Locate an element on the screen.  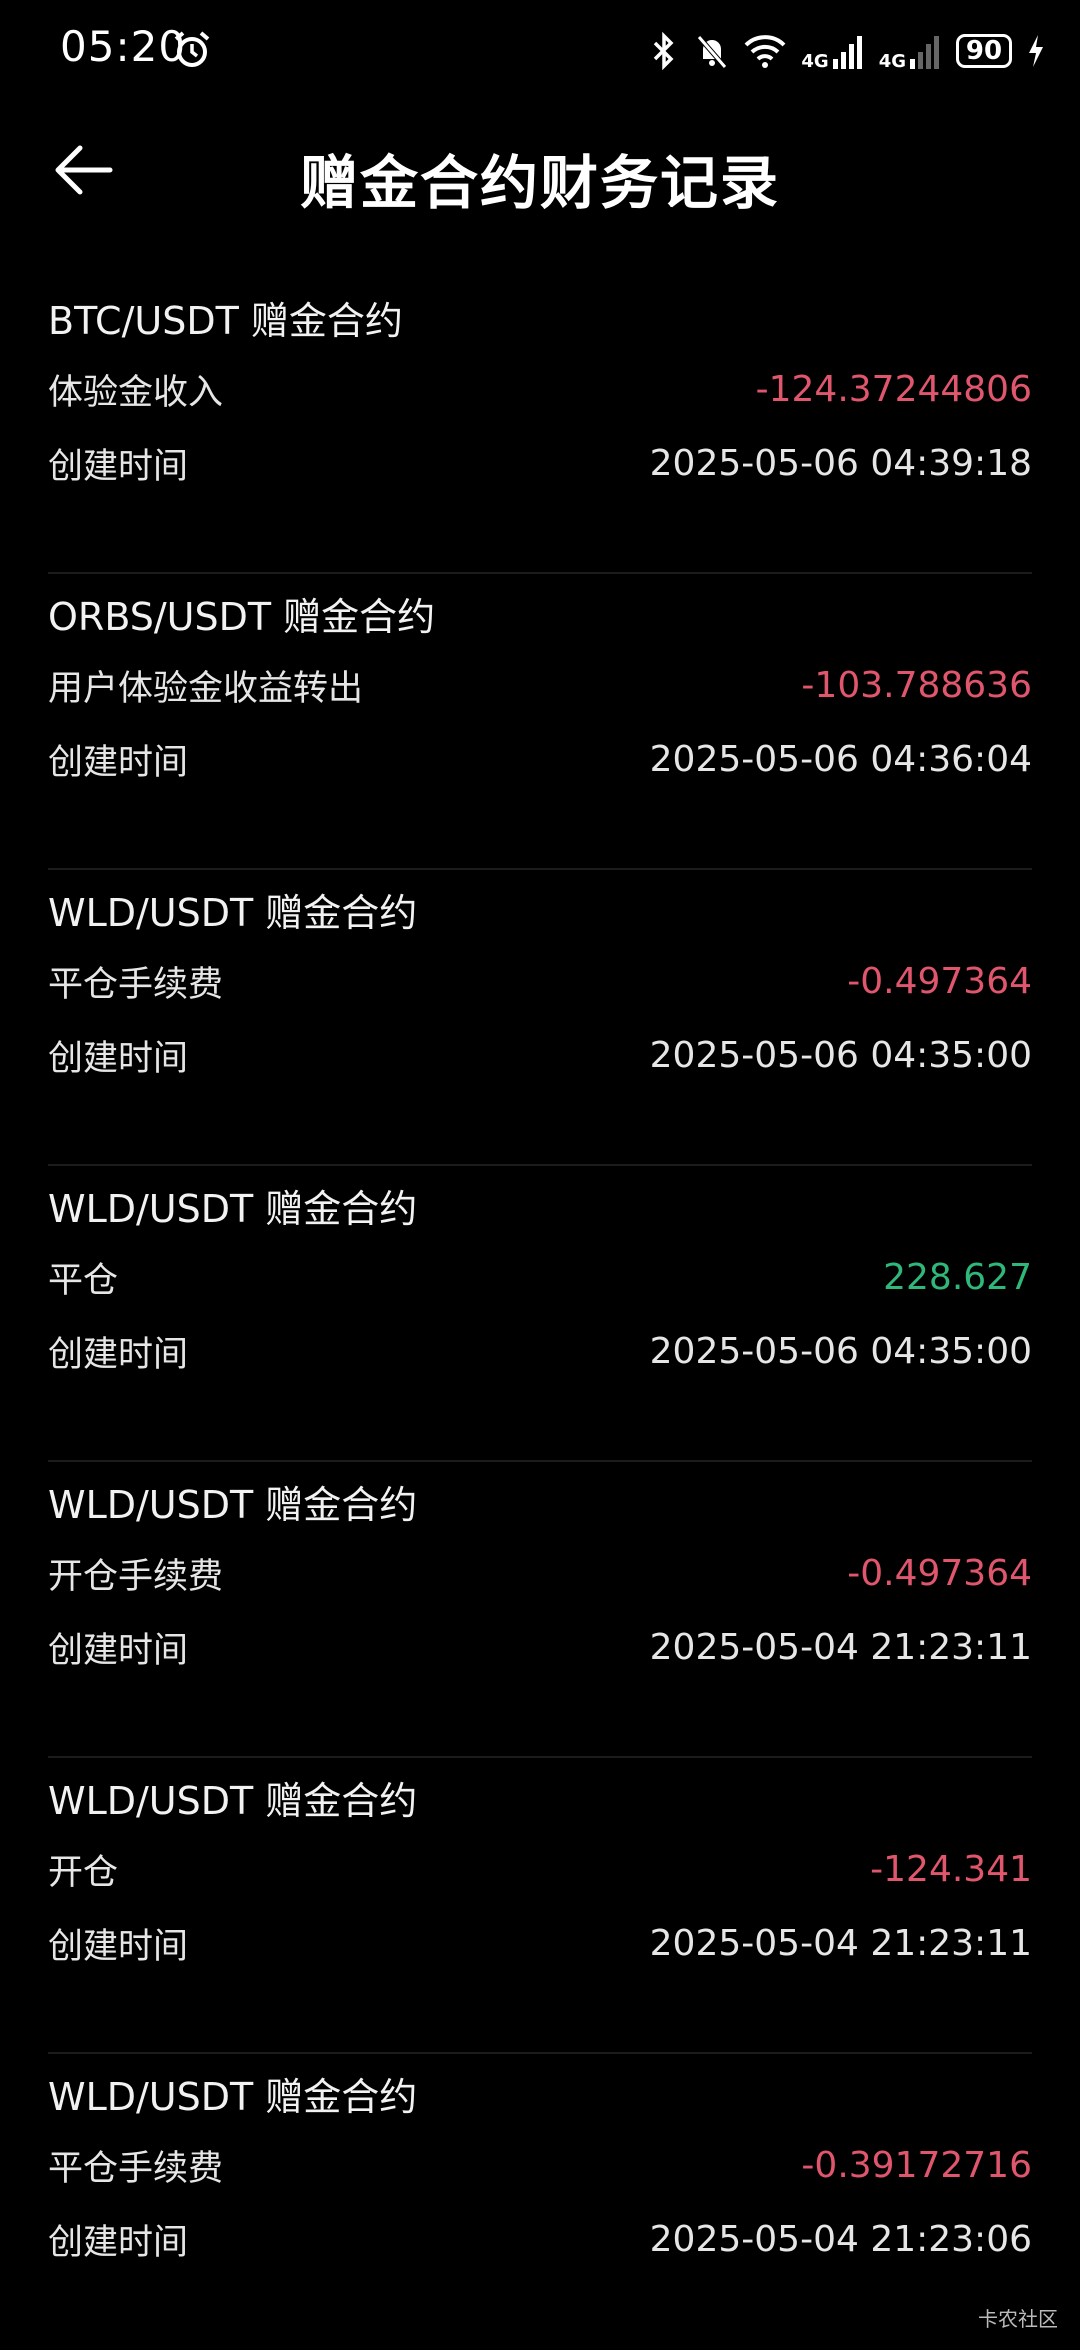
created-time-value: 2025-05-06 04:39:18 is located at coordinates (840, 463).